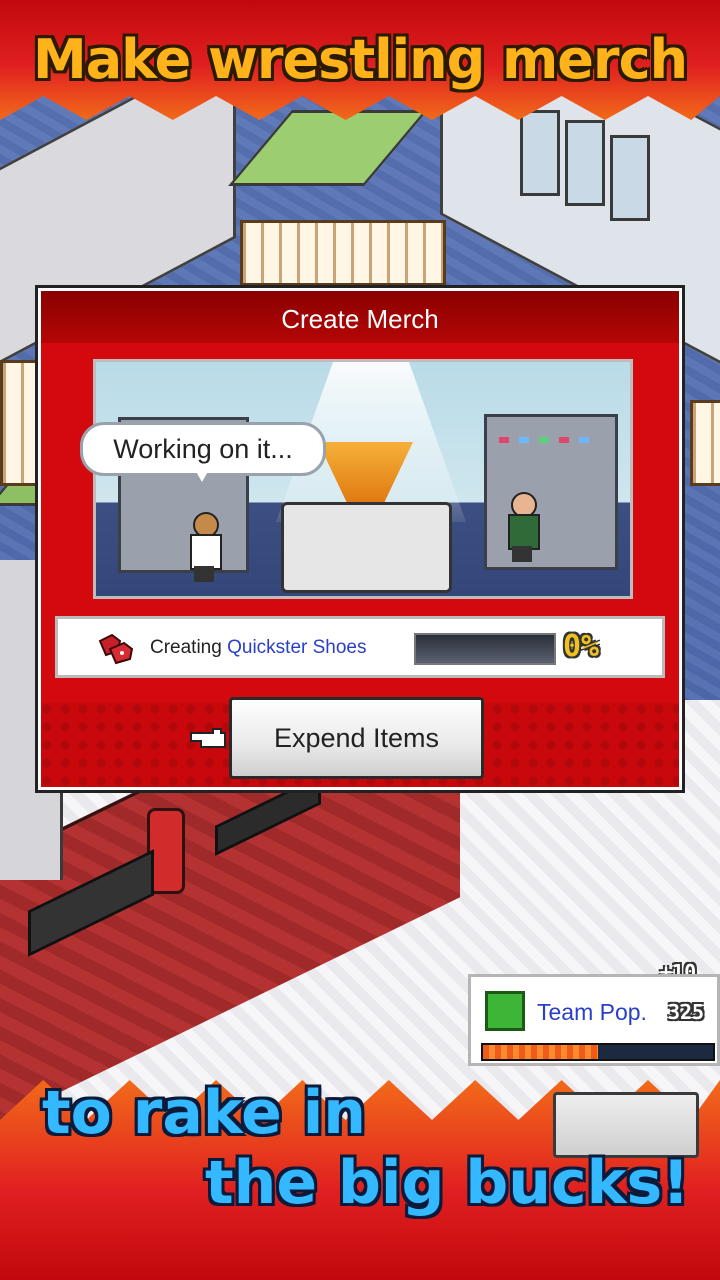 The width and height of the screenshot is (720, 1280). I want to click on muscle-icon, so click(505, 1011).